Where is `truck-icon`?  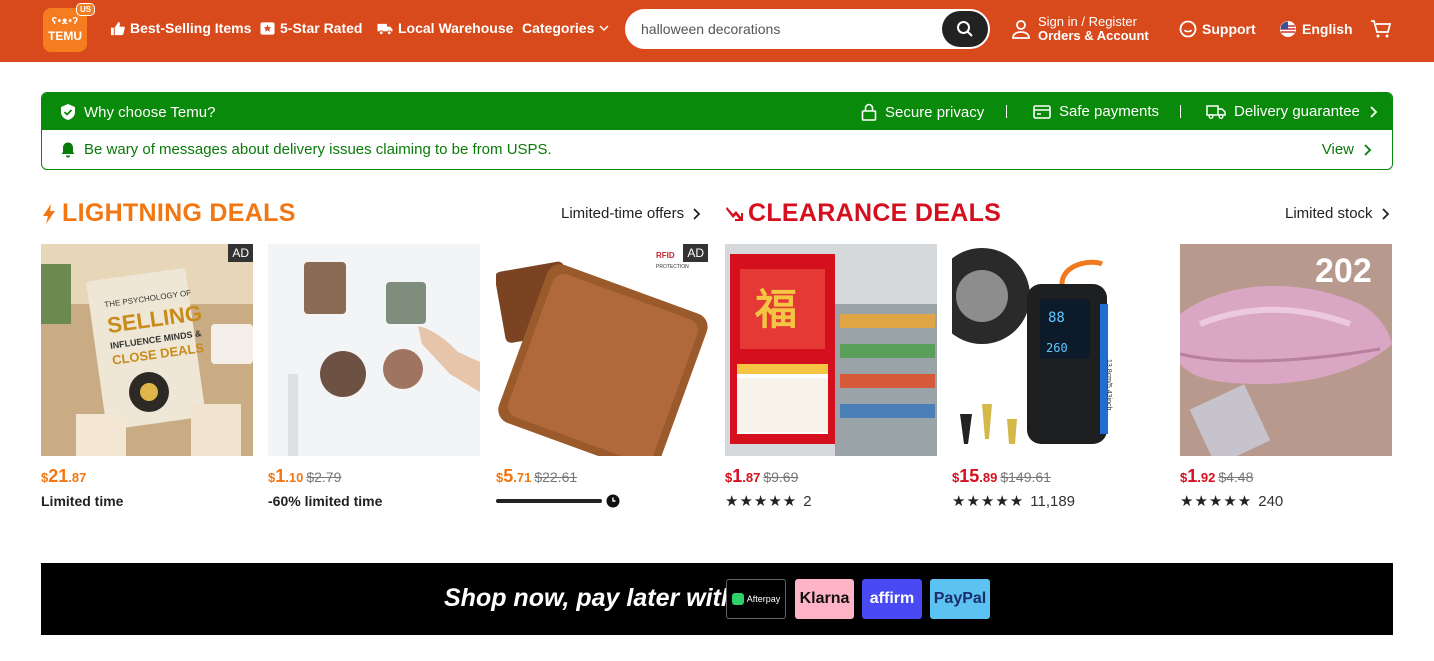
truck-icon is located at coordinates (385, 29).